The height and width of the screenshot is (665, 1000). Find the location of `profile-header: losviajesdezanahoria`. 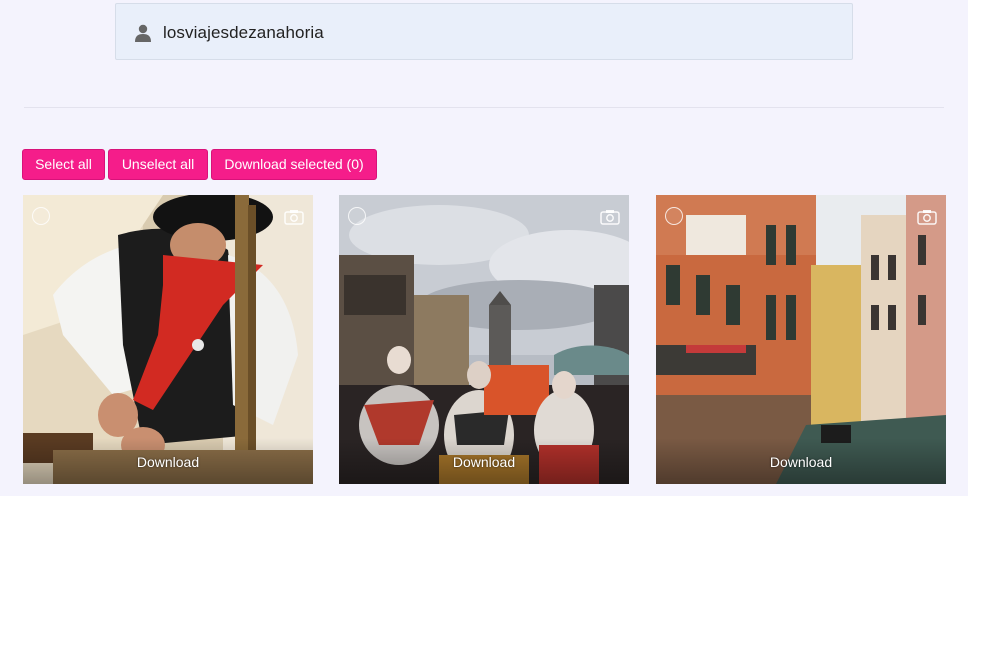

profile-header: losviajesdezanahoria is located at coordinates (484, 31).